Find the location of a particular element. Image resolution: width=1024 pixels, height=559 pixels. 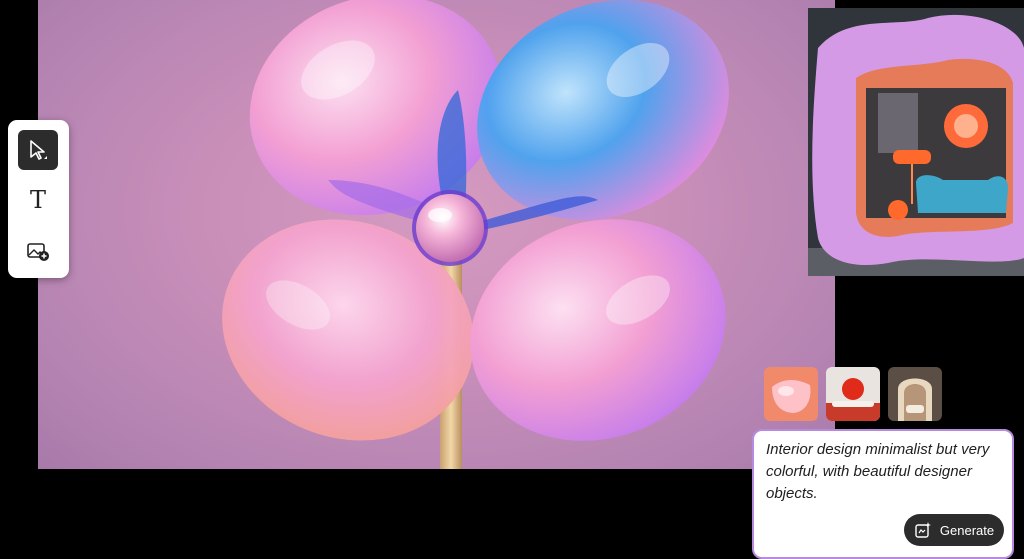

generate-button: Generate is located at coordinates (954, 530).